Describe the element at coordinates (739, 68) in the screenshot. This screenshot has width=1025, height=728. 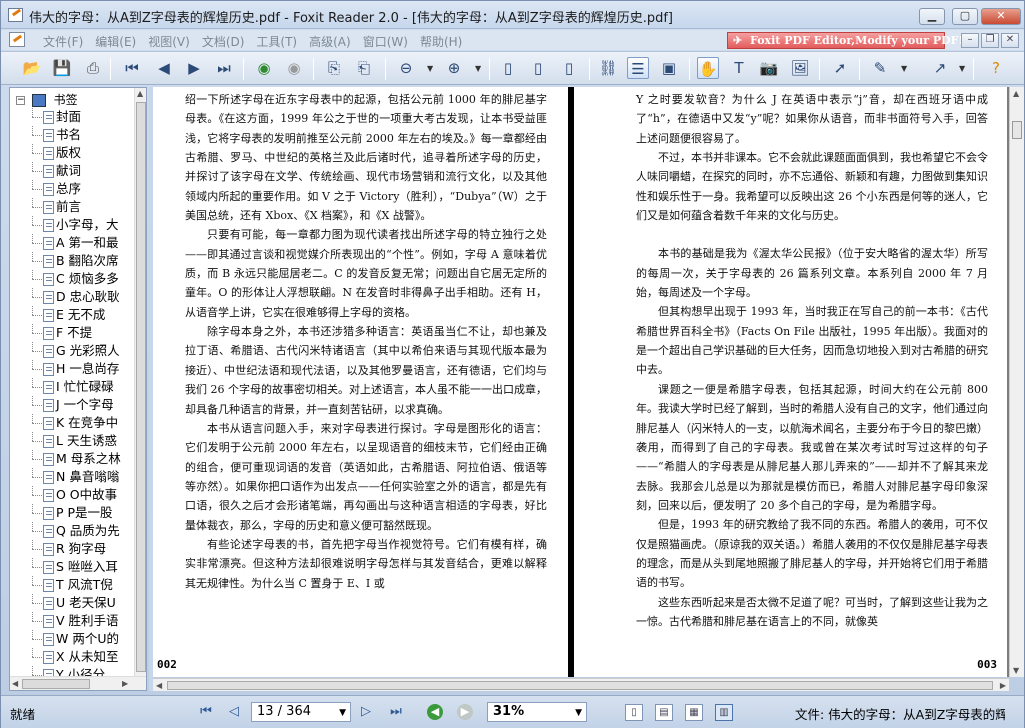
I see `text-select-icon: T` at that location.